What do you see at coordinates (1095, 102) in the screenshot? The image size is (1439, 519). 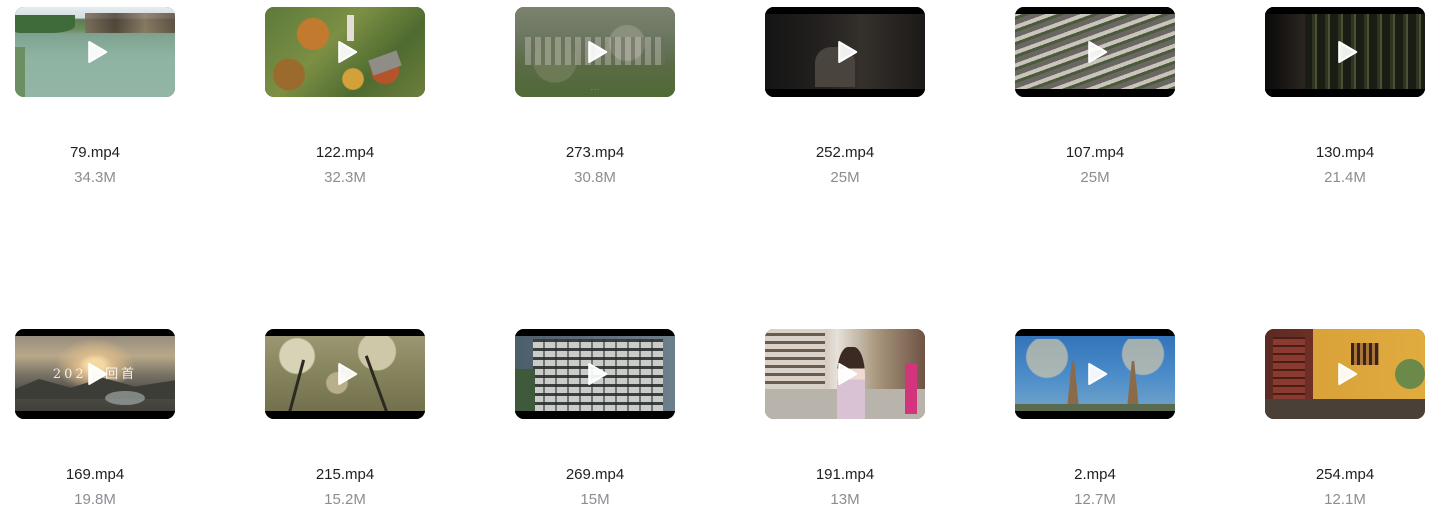 I see `video-card: 107.mp4 25M` at bounding box center [1095, 102].